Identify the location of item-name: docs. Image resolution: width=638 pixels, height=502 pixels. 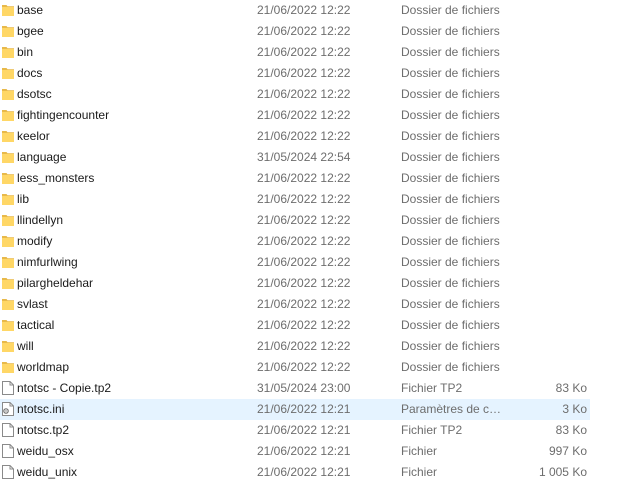
(30, 73).